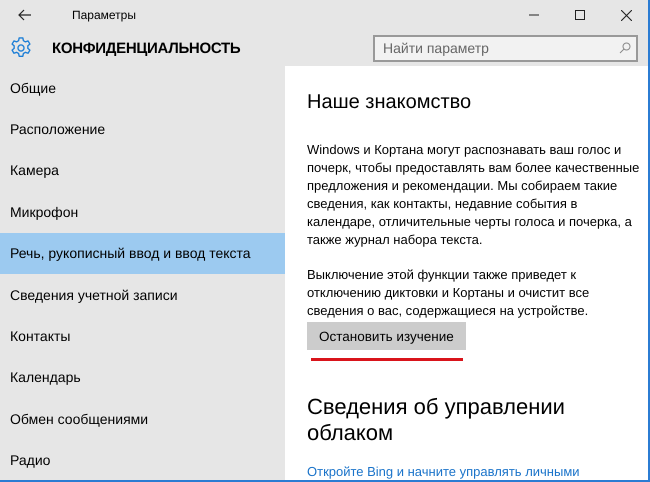  What do you see at coordinates (142, 419) in the screenshot?
I see `sidebar-item: Обмен сообщениями` at bounding box center [142, 419].